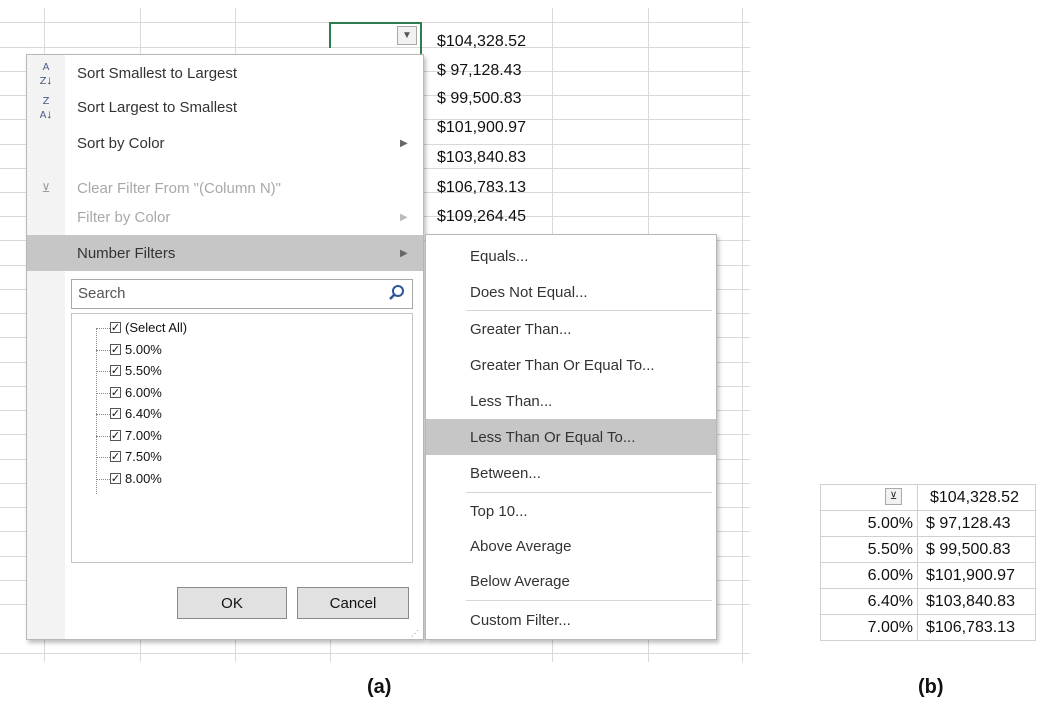  Describe the element at coordinates (143, 392) in the screenshot. I see `list-item-label: 6.00%` at that location.